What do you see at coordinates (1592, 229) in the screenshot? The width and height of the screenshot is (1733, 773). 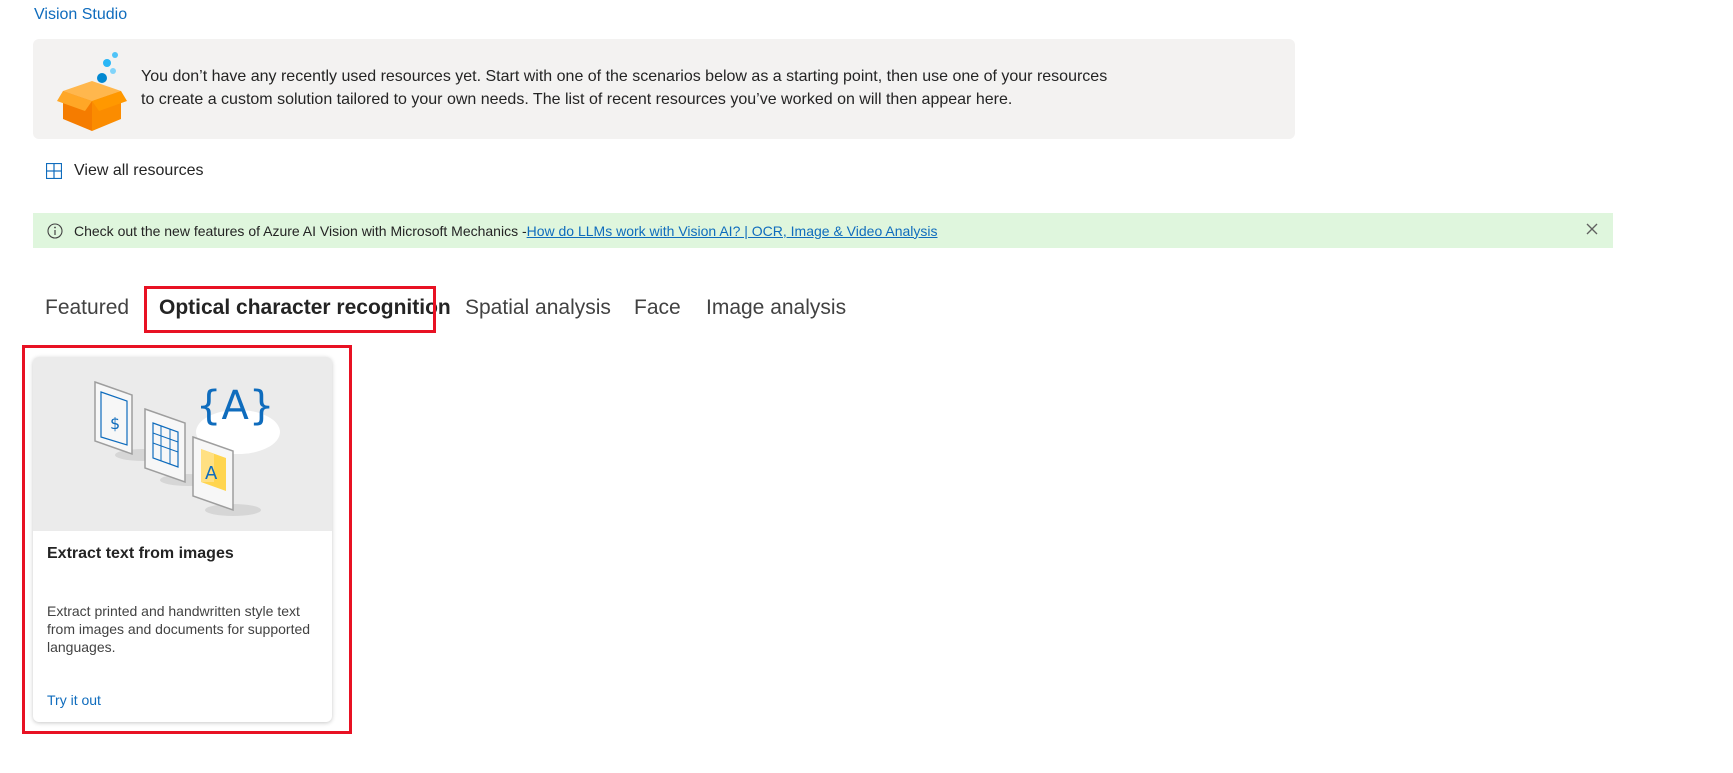 I see `close-icon` at bounding box center [1592, 229].